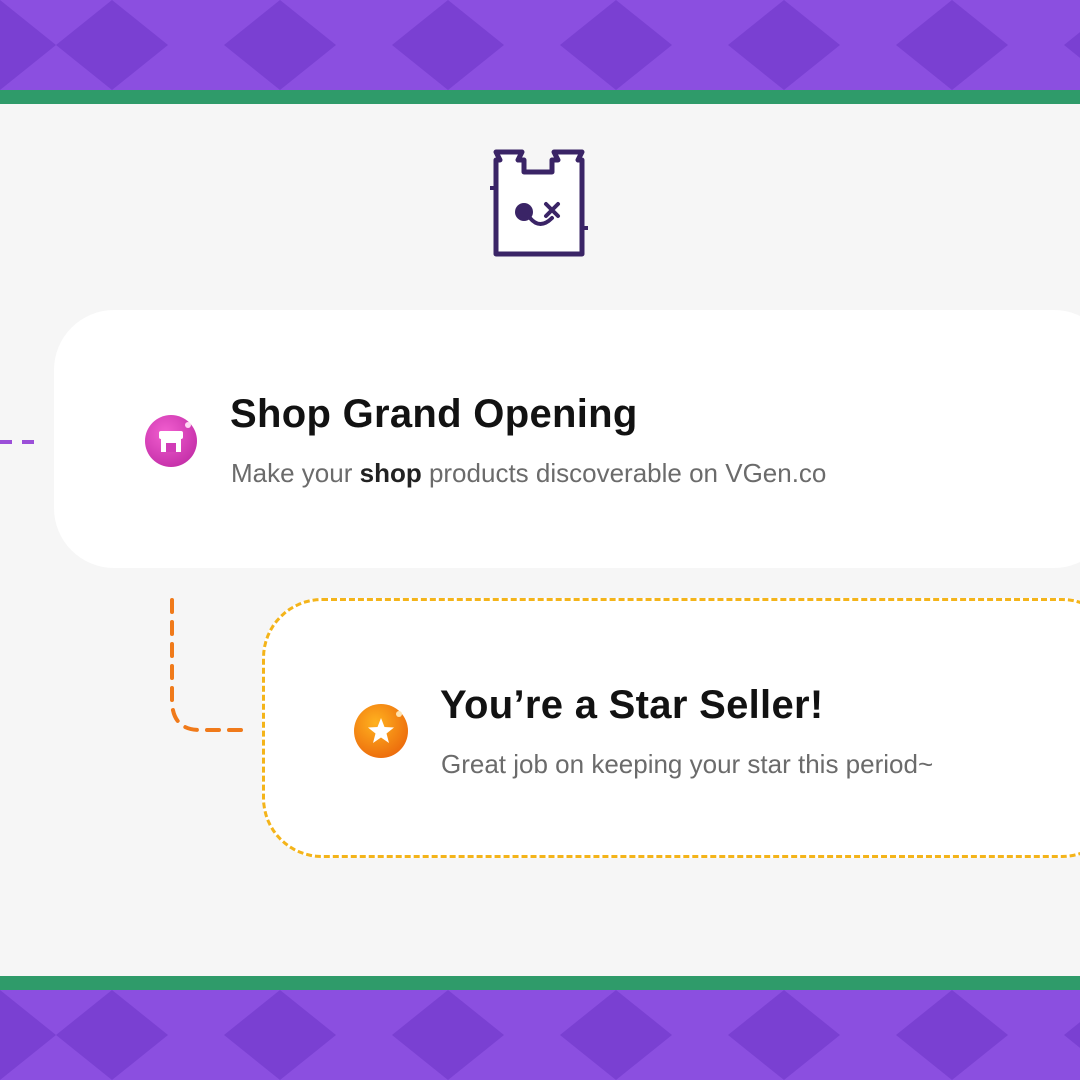 The image size is (1080, 1080). Describe the element at coordinates (624, 473) in the screenshot. I see `subtitle-suffix: products discoverable on VGen.co` at that location.